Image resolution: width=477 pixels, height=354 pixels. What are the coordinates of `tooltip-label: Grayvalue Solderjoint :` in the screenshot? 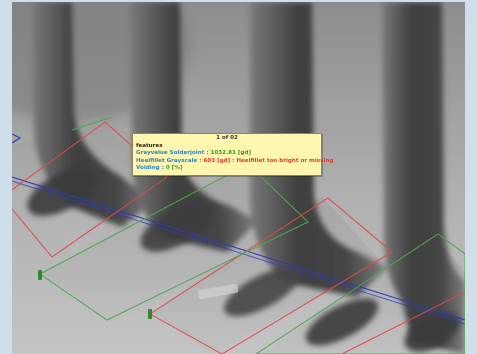 It's located at (173, 153).